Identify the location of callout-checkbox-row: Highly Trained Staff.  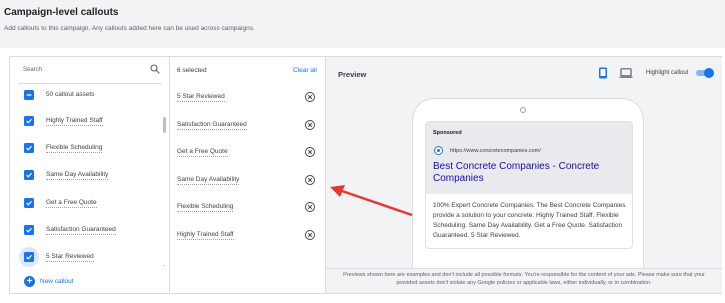
(94, 122).